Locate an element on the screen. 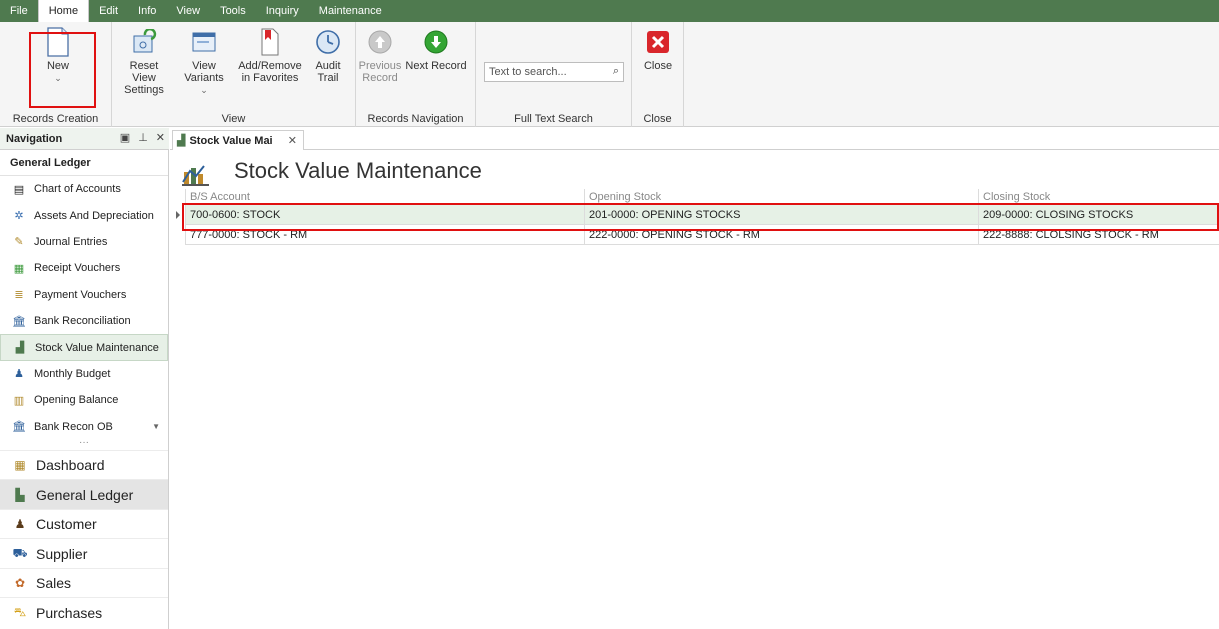 This screenshot has height=629, width=1219. highlight-first-row is located at coordinates (700, 217).